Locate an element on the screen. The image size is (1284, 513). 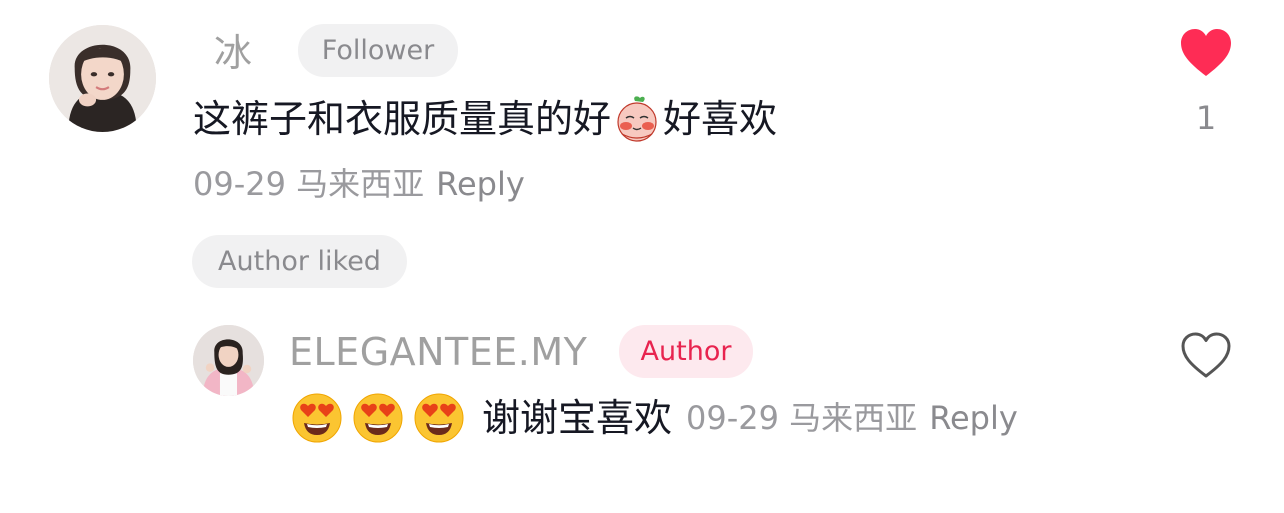
comment-text-part-2: 好喜欢 is located at coordinates (720, 119).